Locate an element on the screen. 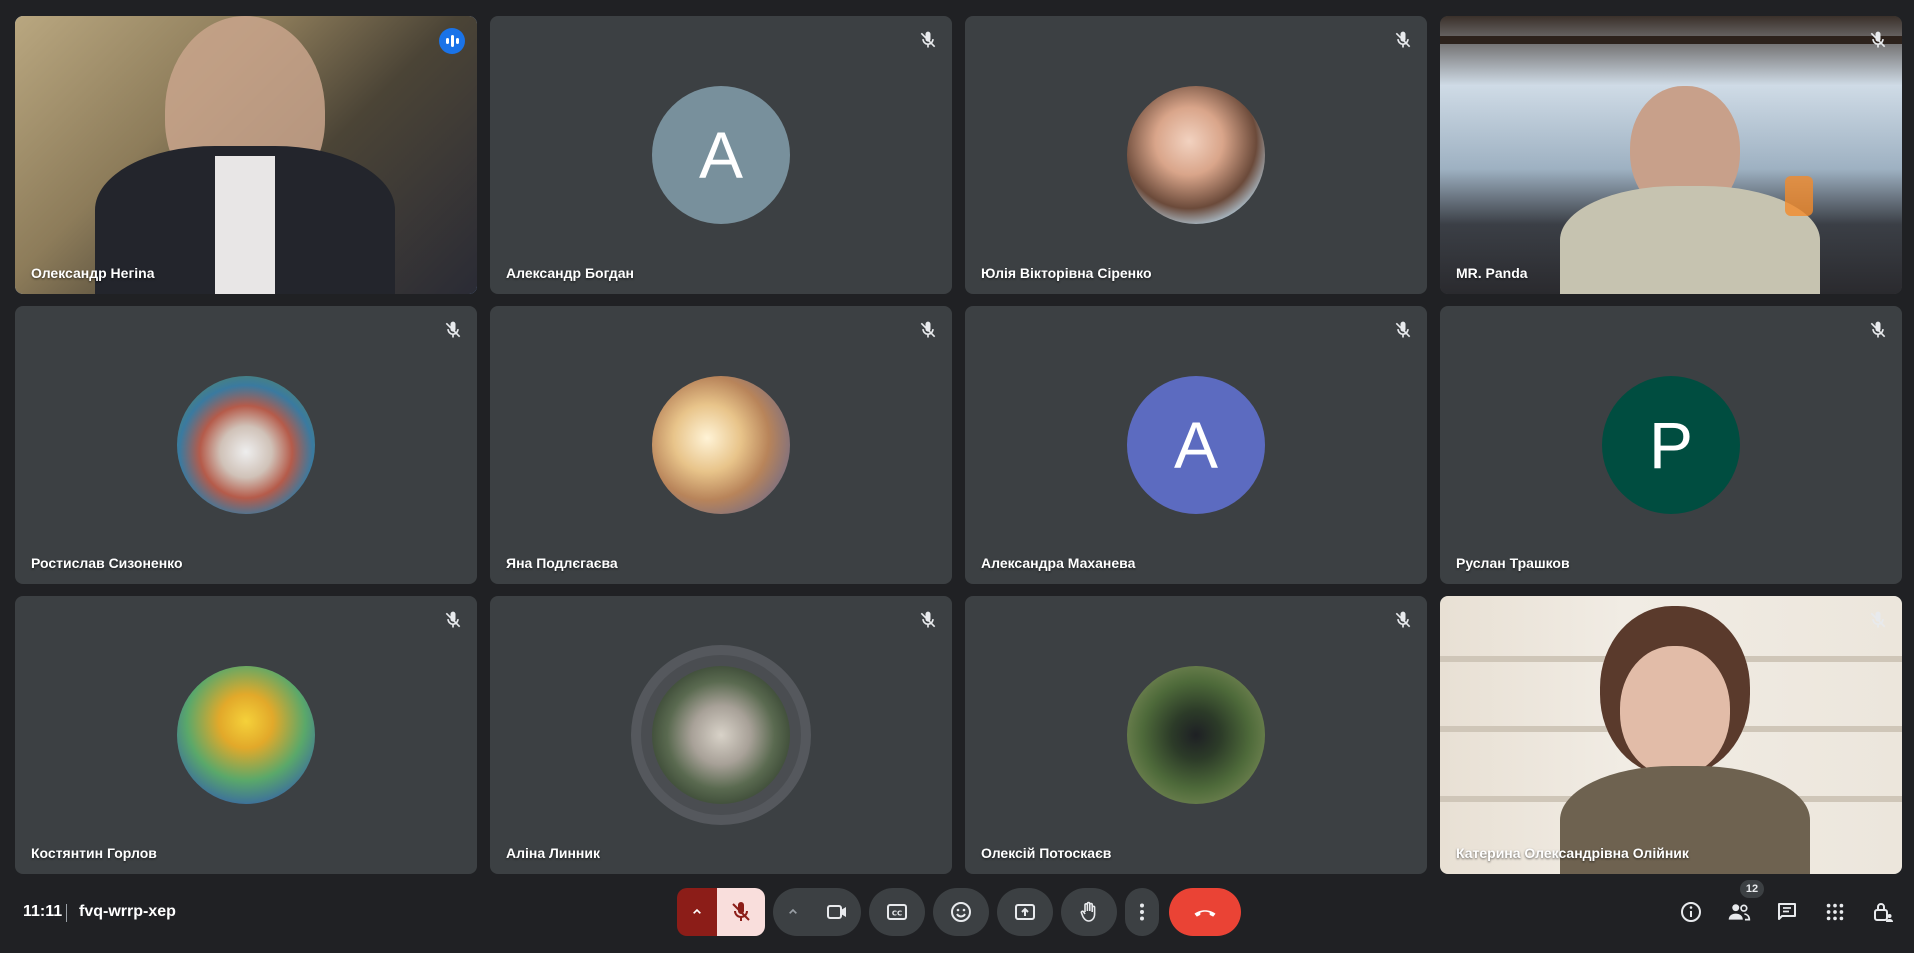 Image resolution: width=1914 pixels, height=953 pixels. participant-name: Катерина Олександрівна Олійник is located at coordinates (1572, 853).